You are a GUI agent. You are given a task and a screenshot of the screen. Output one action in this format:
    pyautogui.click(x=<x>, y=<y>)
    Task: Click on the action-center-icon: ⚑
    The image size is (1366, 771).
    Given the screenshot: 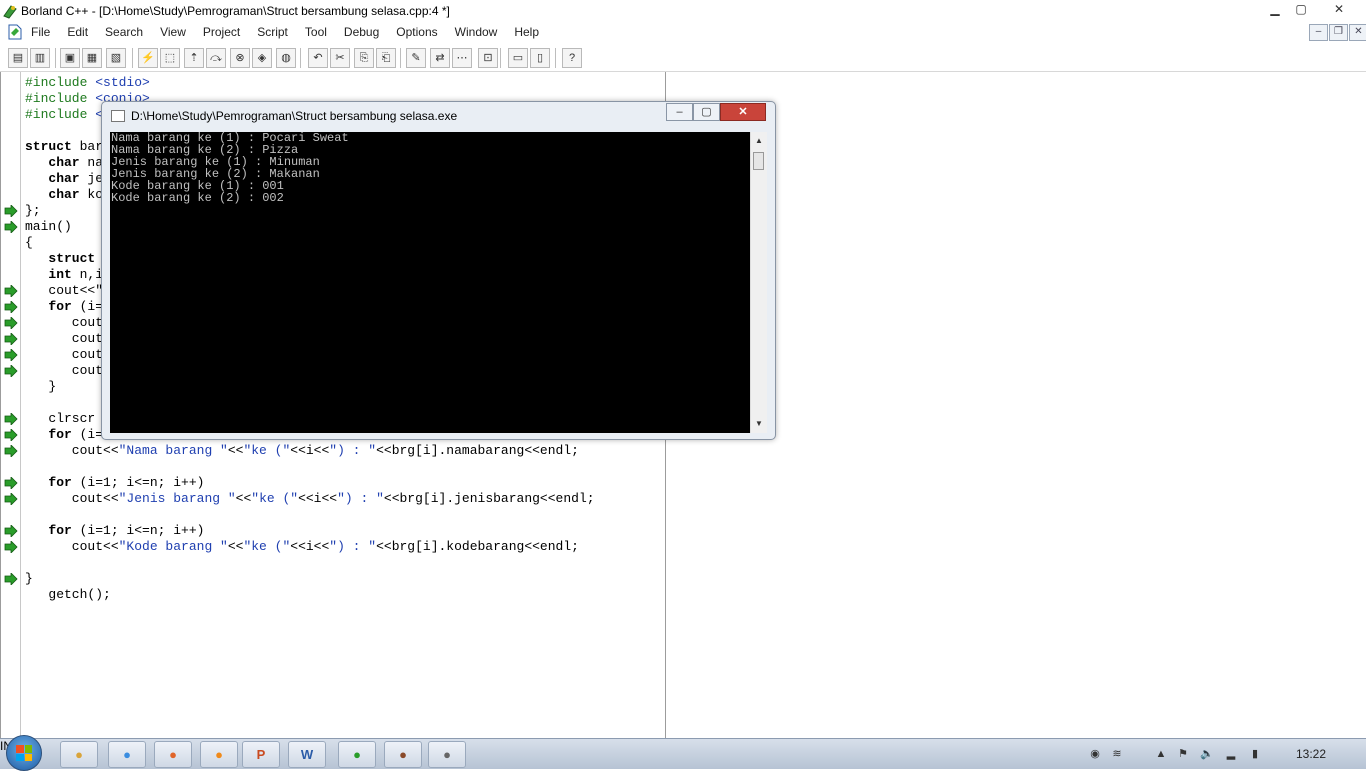 What is the action you would take?
    pyautogui.click(x=1183, y=754)
    